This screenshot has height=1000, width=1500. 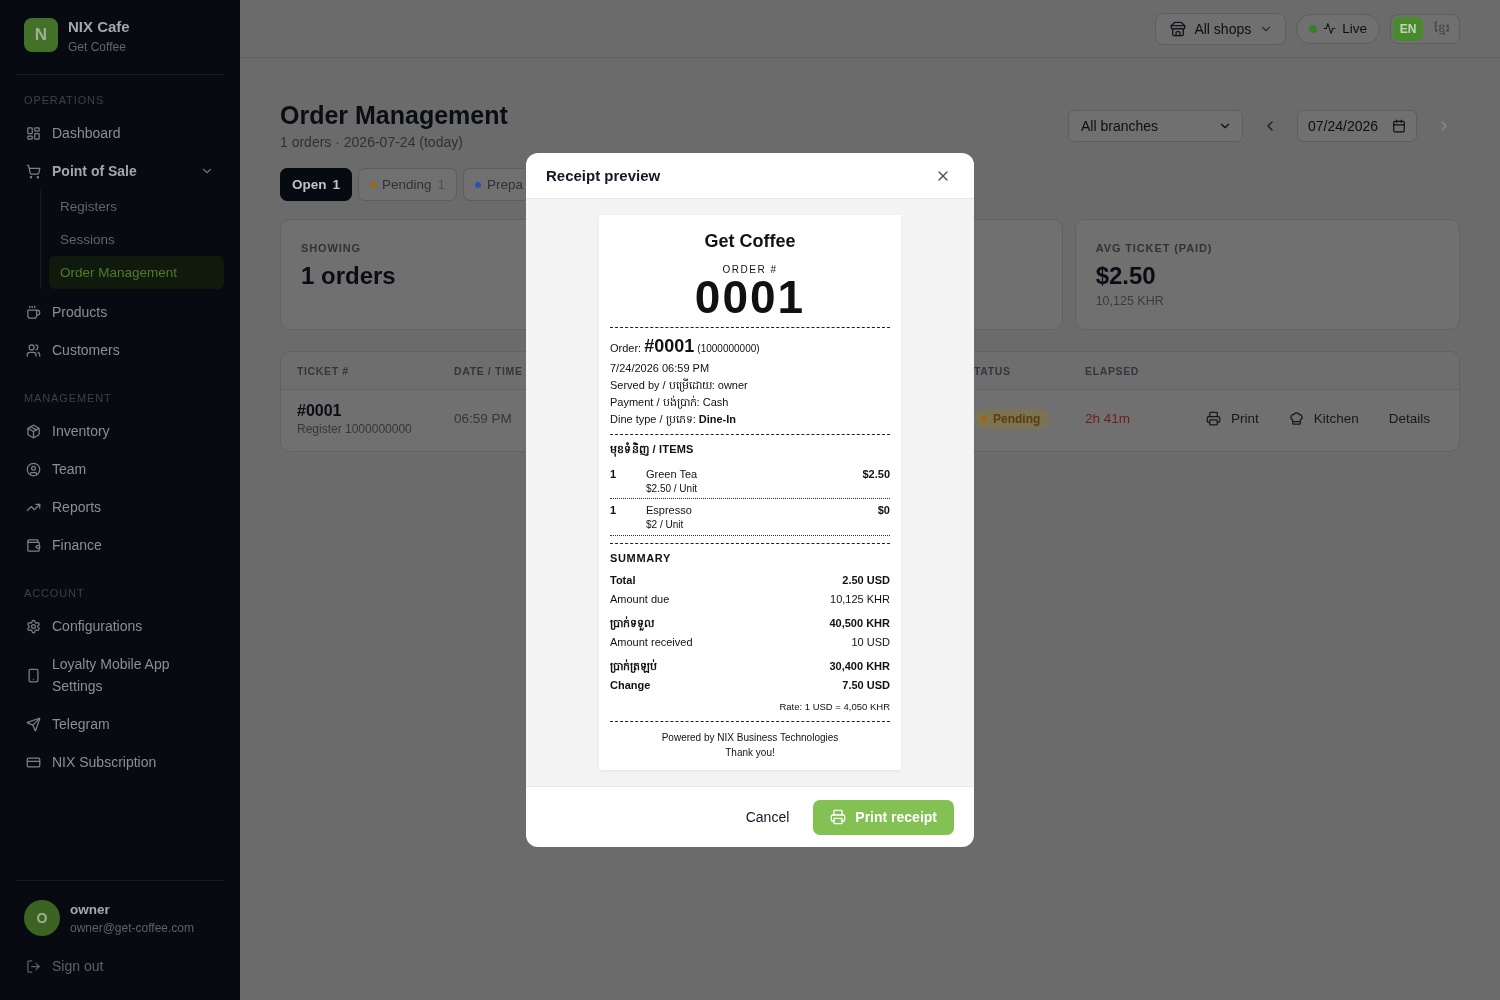 What do you see at coordinates (132, 928) in the screenshot?
I see `user-email: owner@get-coffee.com` at bounding box center [132, 928].